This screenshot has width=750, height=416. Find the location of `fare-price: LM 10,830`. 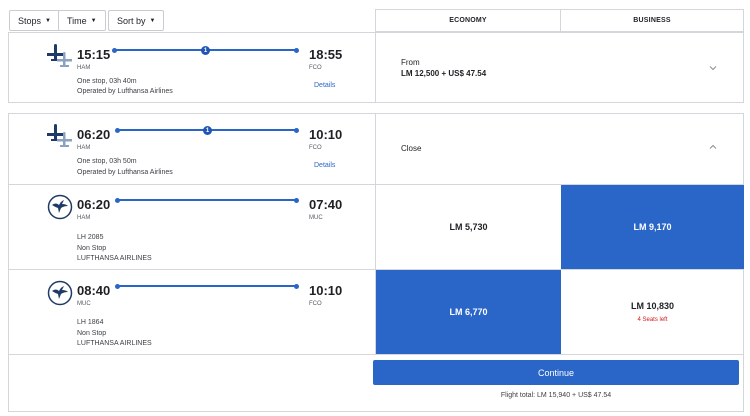

fare-price: LM 10,830 is located at coordinates (652, 306).